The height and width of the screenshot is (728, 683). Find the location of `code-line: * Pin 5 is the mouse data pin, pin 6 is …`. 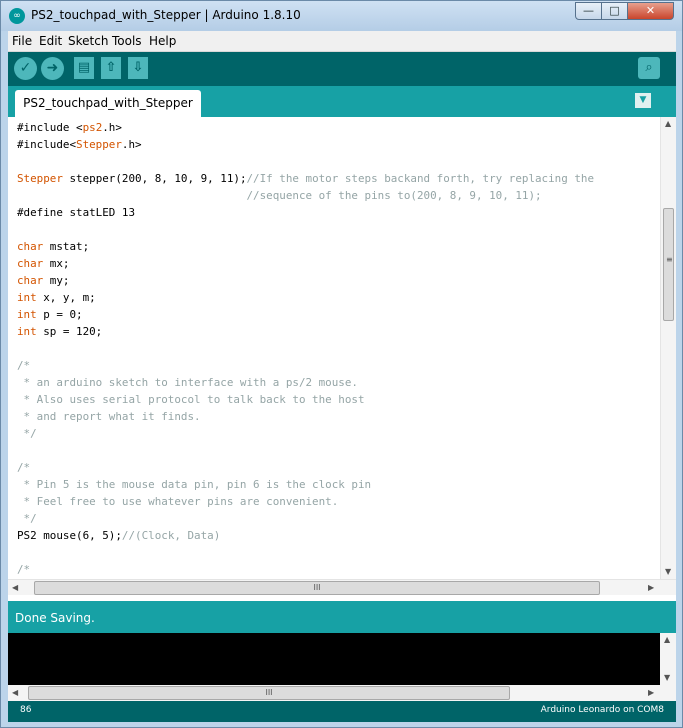

code-line: * Pin 5 is the mouse data pin, pin 6 is … is located at coordinates (305, 484).